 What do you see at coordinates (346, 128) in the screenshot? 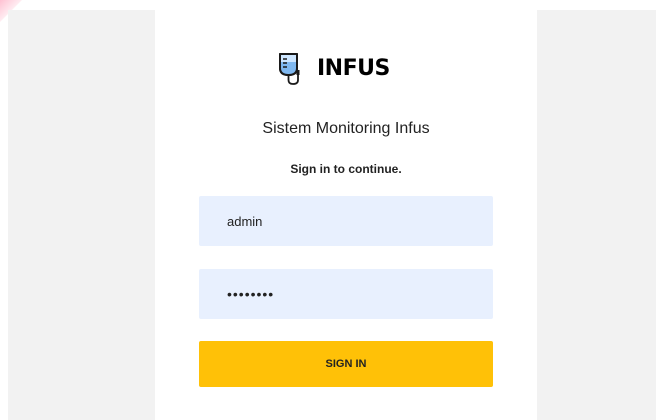
I see `page-title: Sistem Monitoring Infus` at bounding box center [346, 128].